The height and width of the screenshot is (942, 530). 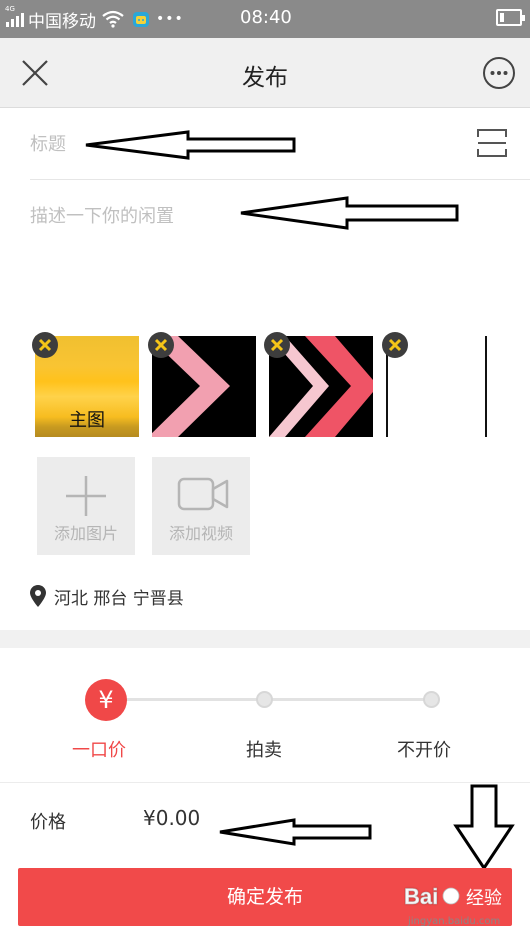 I want to click on app-notification-icon, so click(x=141, y=19).